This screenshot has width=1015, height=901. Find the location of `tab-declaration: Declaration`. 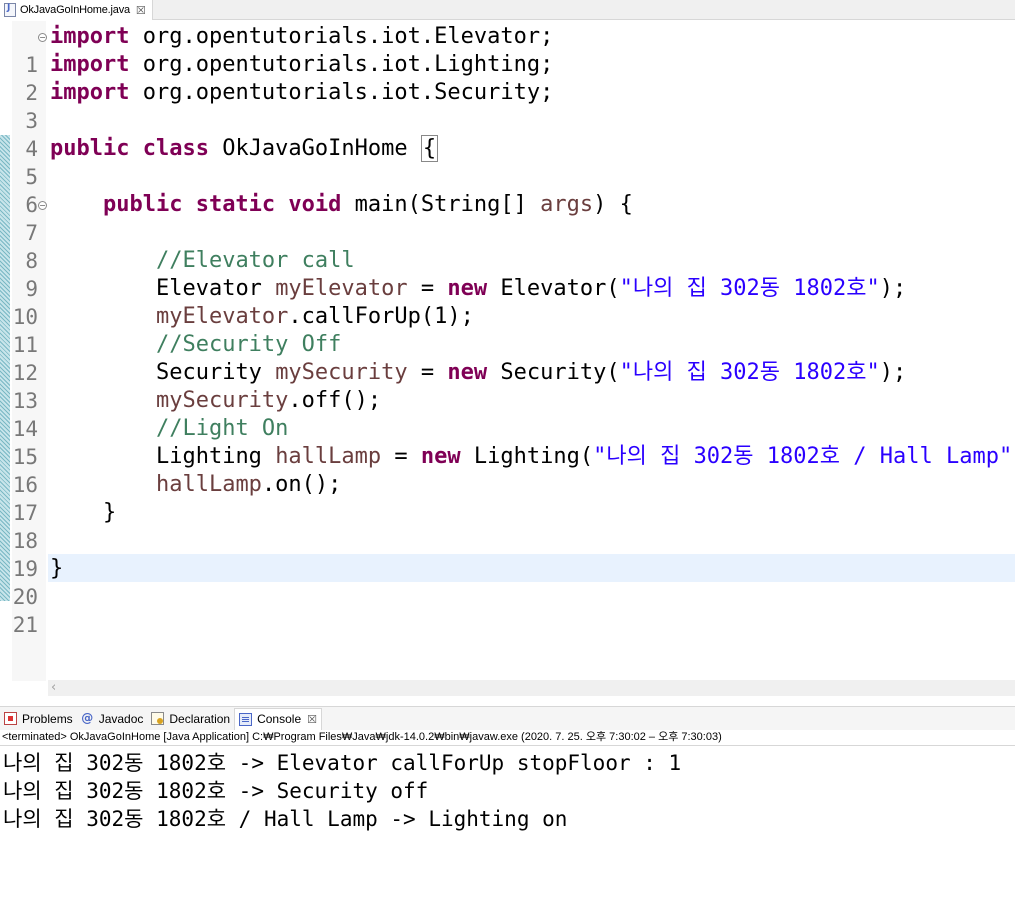

tab-declaration: Declaration is located at coordinates (190, 719).